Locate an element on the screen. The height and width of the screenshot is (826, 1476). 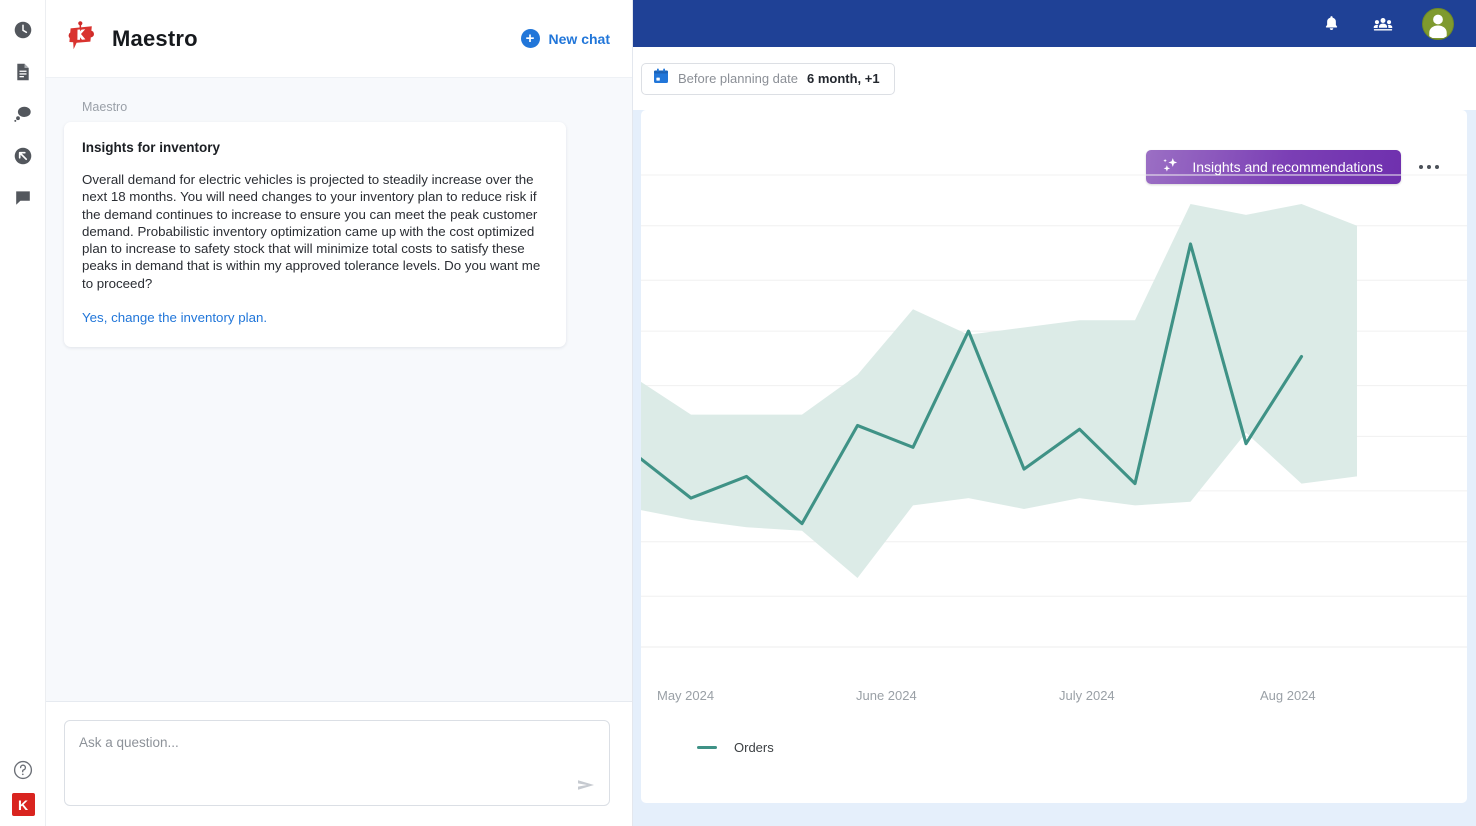
calendar-icon is located at coordinates (661, 78).